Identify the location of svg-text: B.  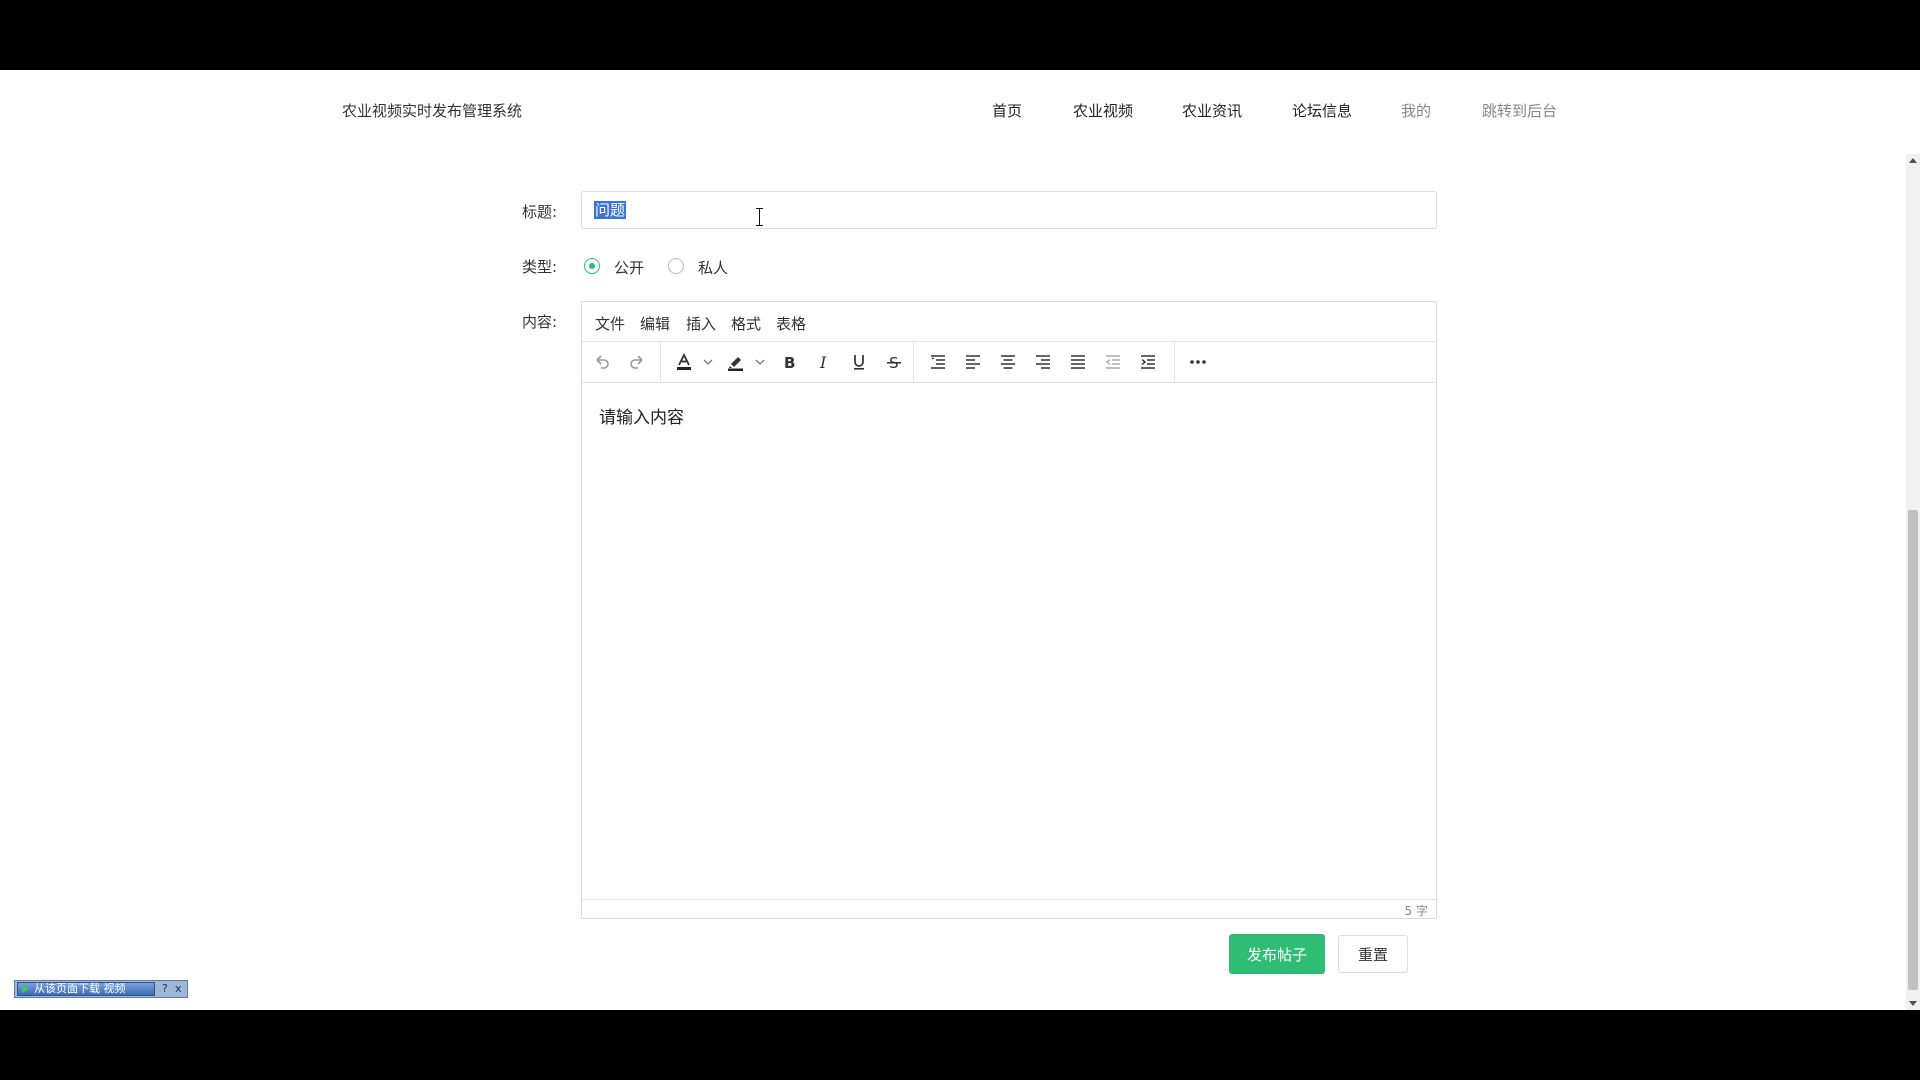
(789, 363).